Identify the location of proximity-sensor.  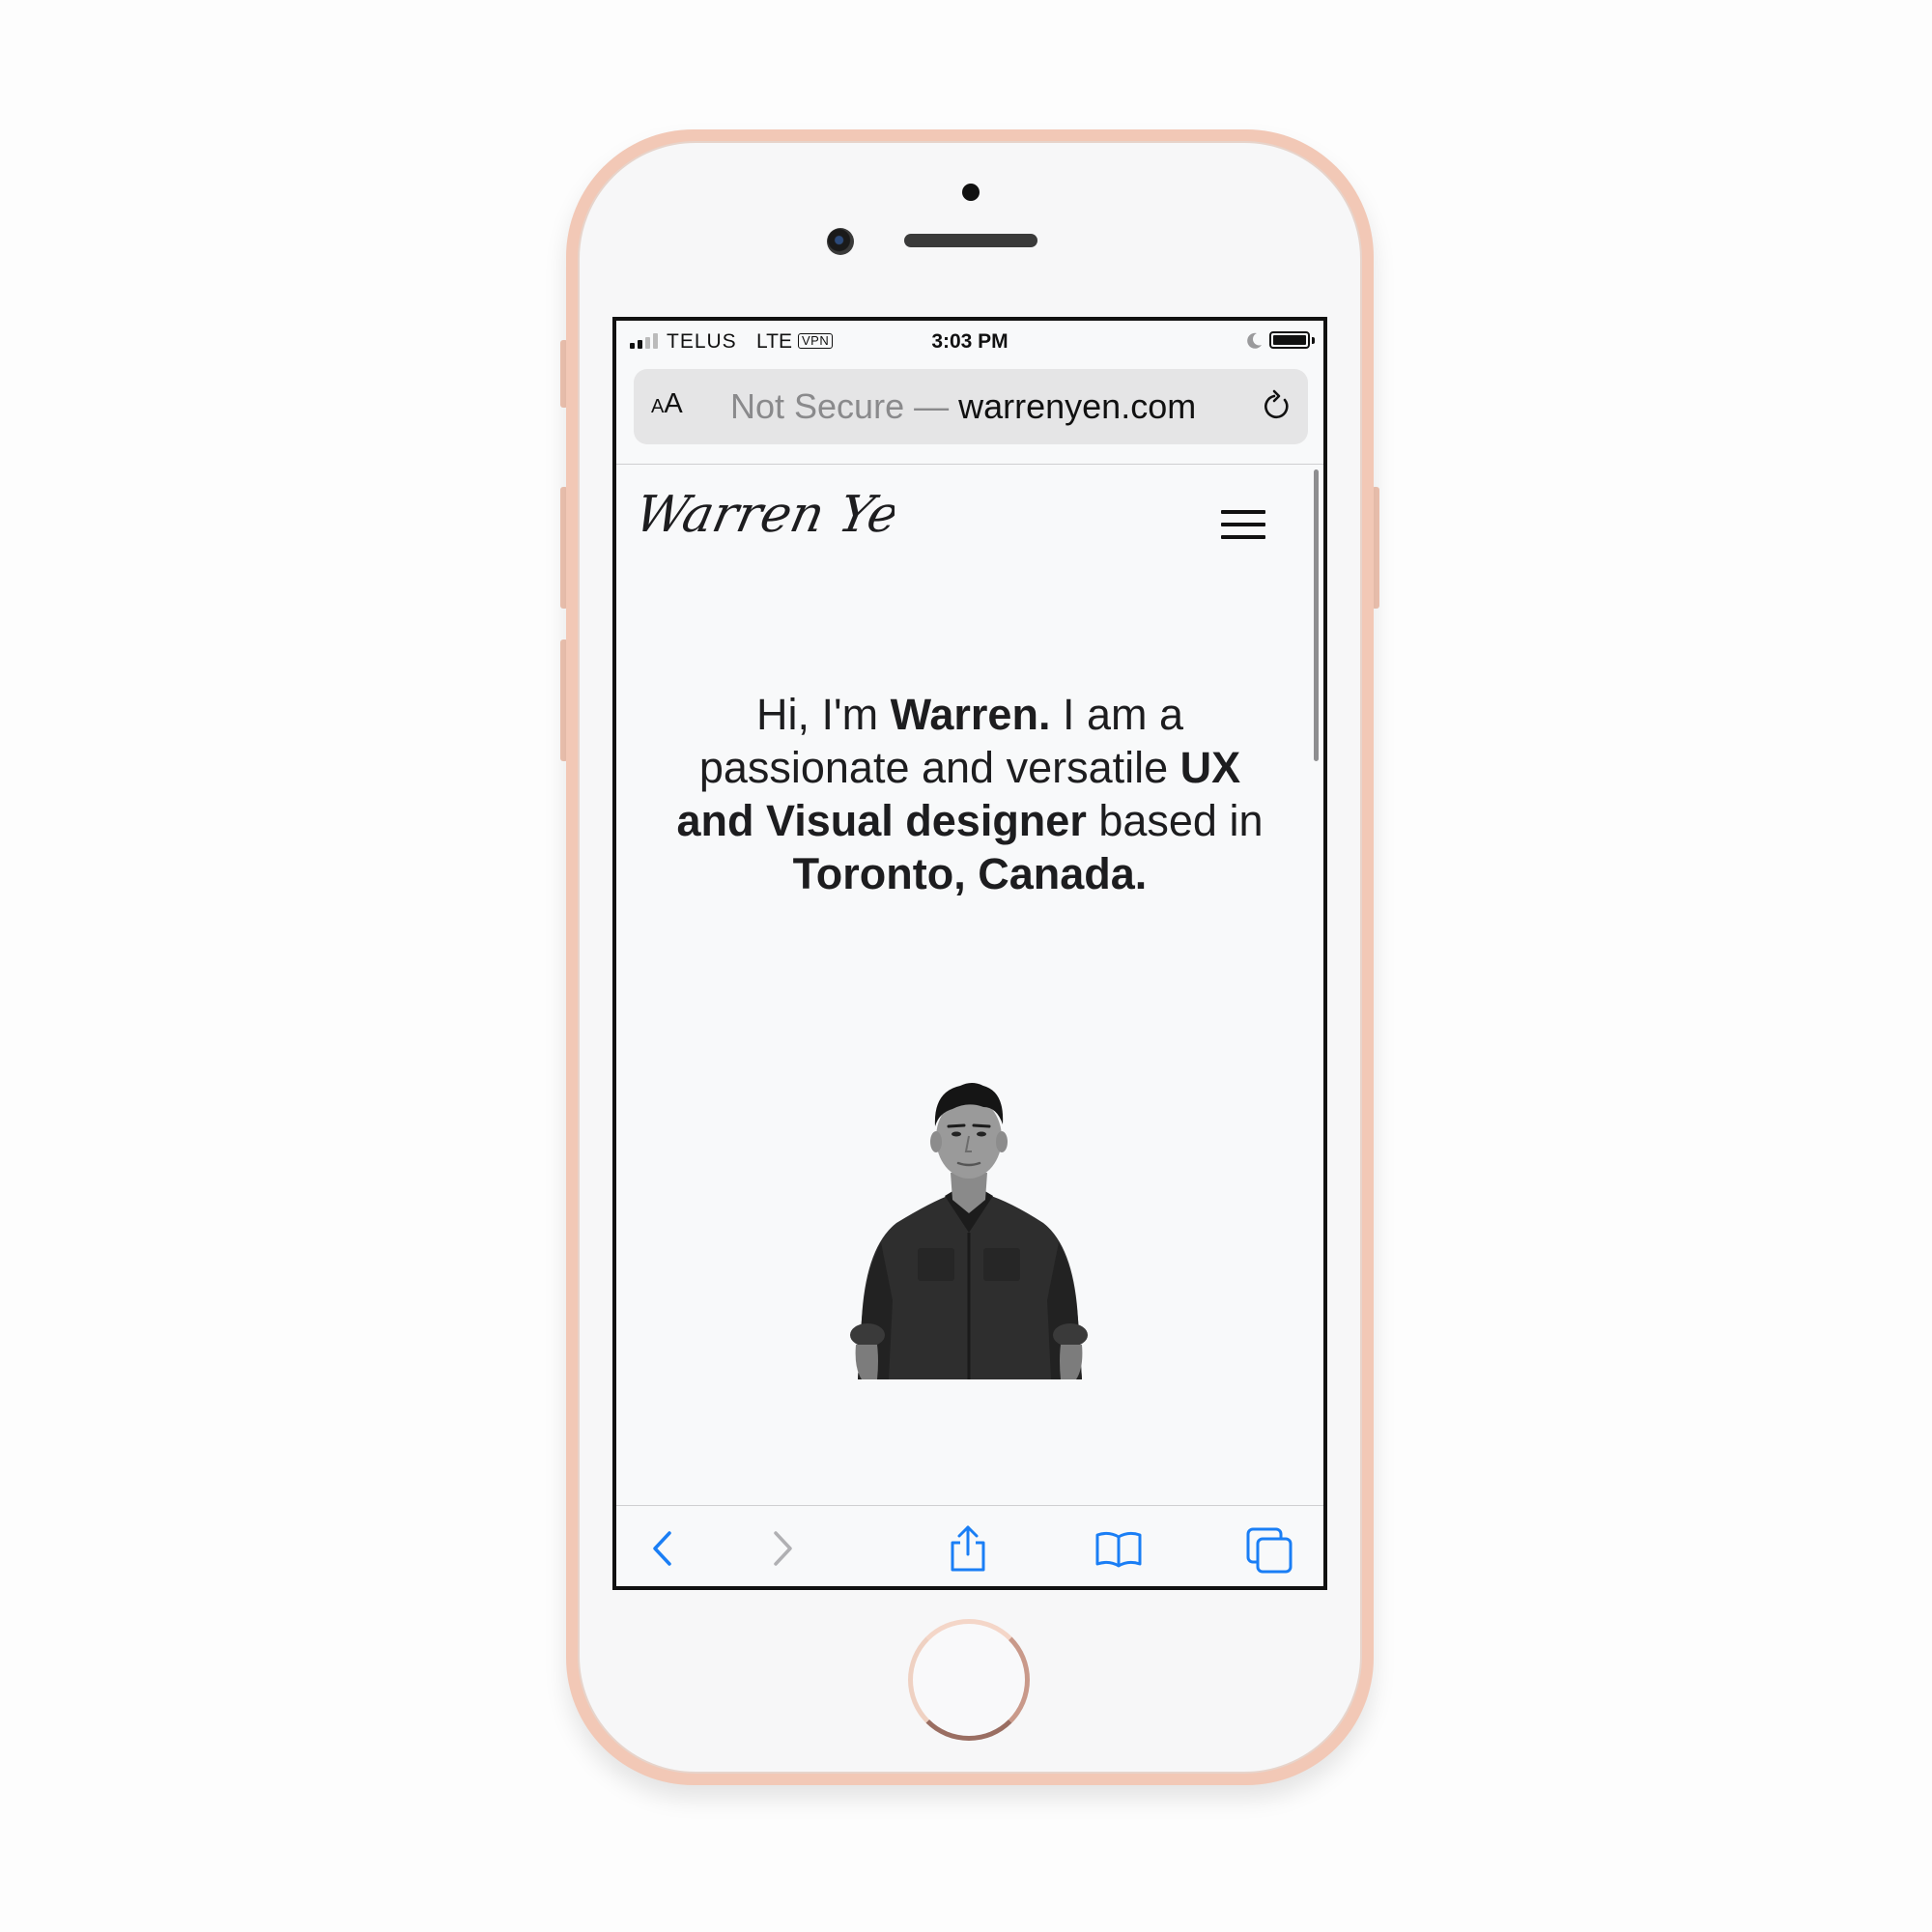
(971, 192).